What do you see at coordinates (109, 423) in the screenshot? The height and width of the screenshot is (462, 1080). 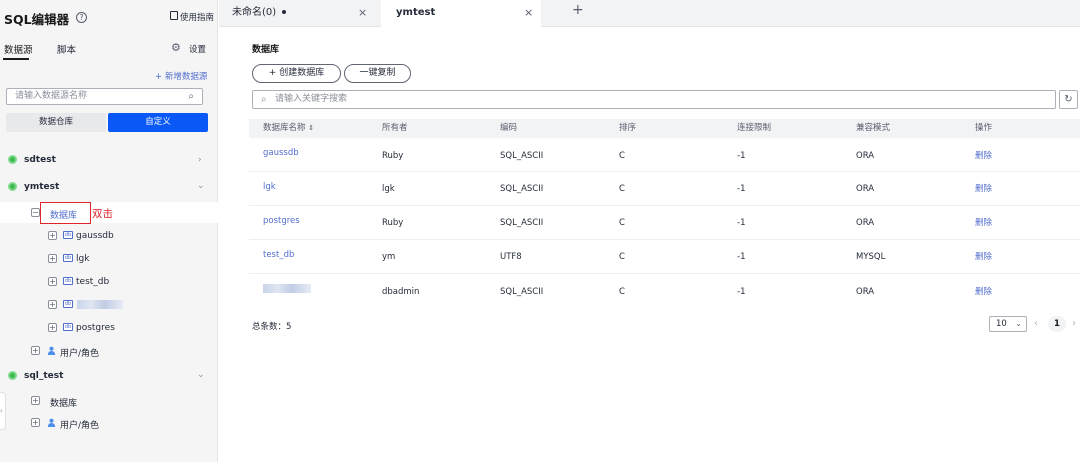 I see `tree-node-sql_test-users: + 用户/角色` at bounding box center [109, 423].